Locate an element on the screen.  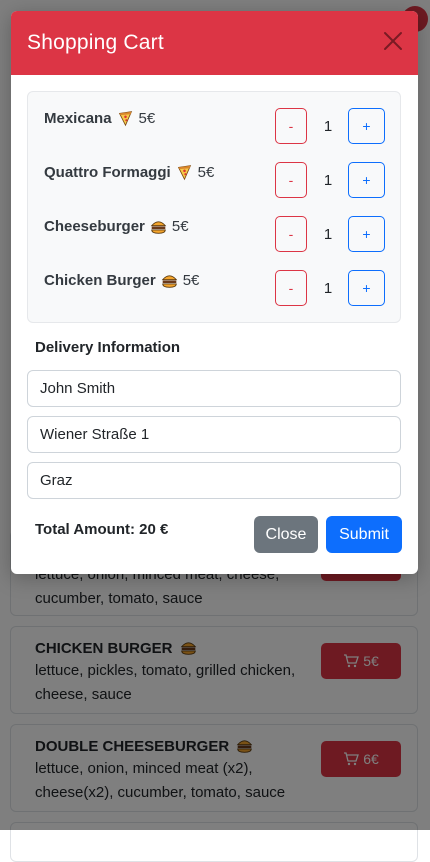
cart-item: Quattro Formaggi 5€ - 1 + is located at coordinates (214, 182).